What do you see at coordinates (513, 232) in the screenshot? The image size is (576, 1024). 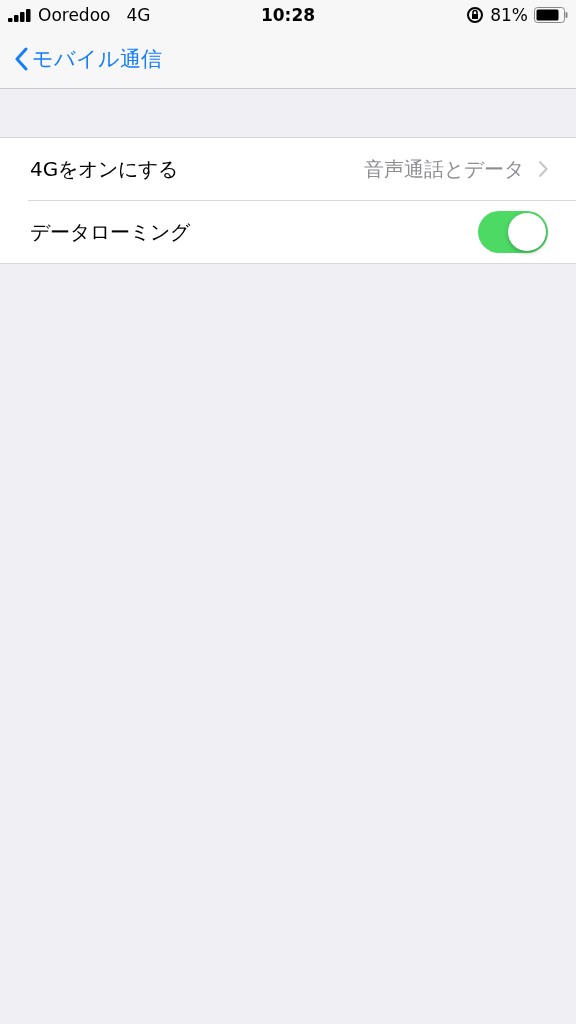 I see `toggle-switch` at bounding box center [513, 232].